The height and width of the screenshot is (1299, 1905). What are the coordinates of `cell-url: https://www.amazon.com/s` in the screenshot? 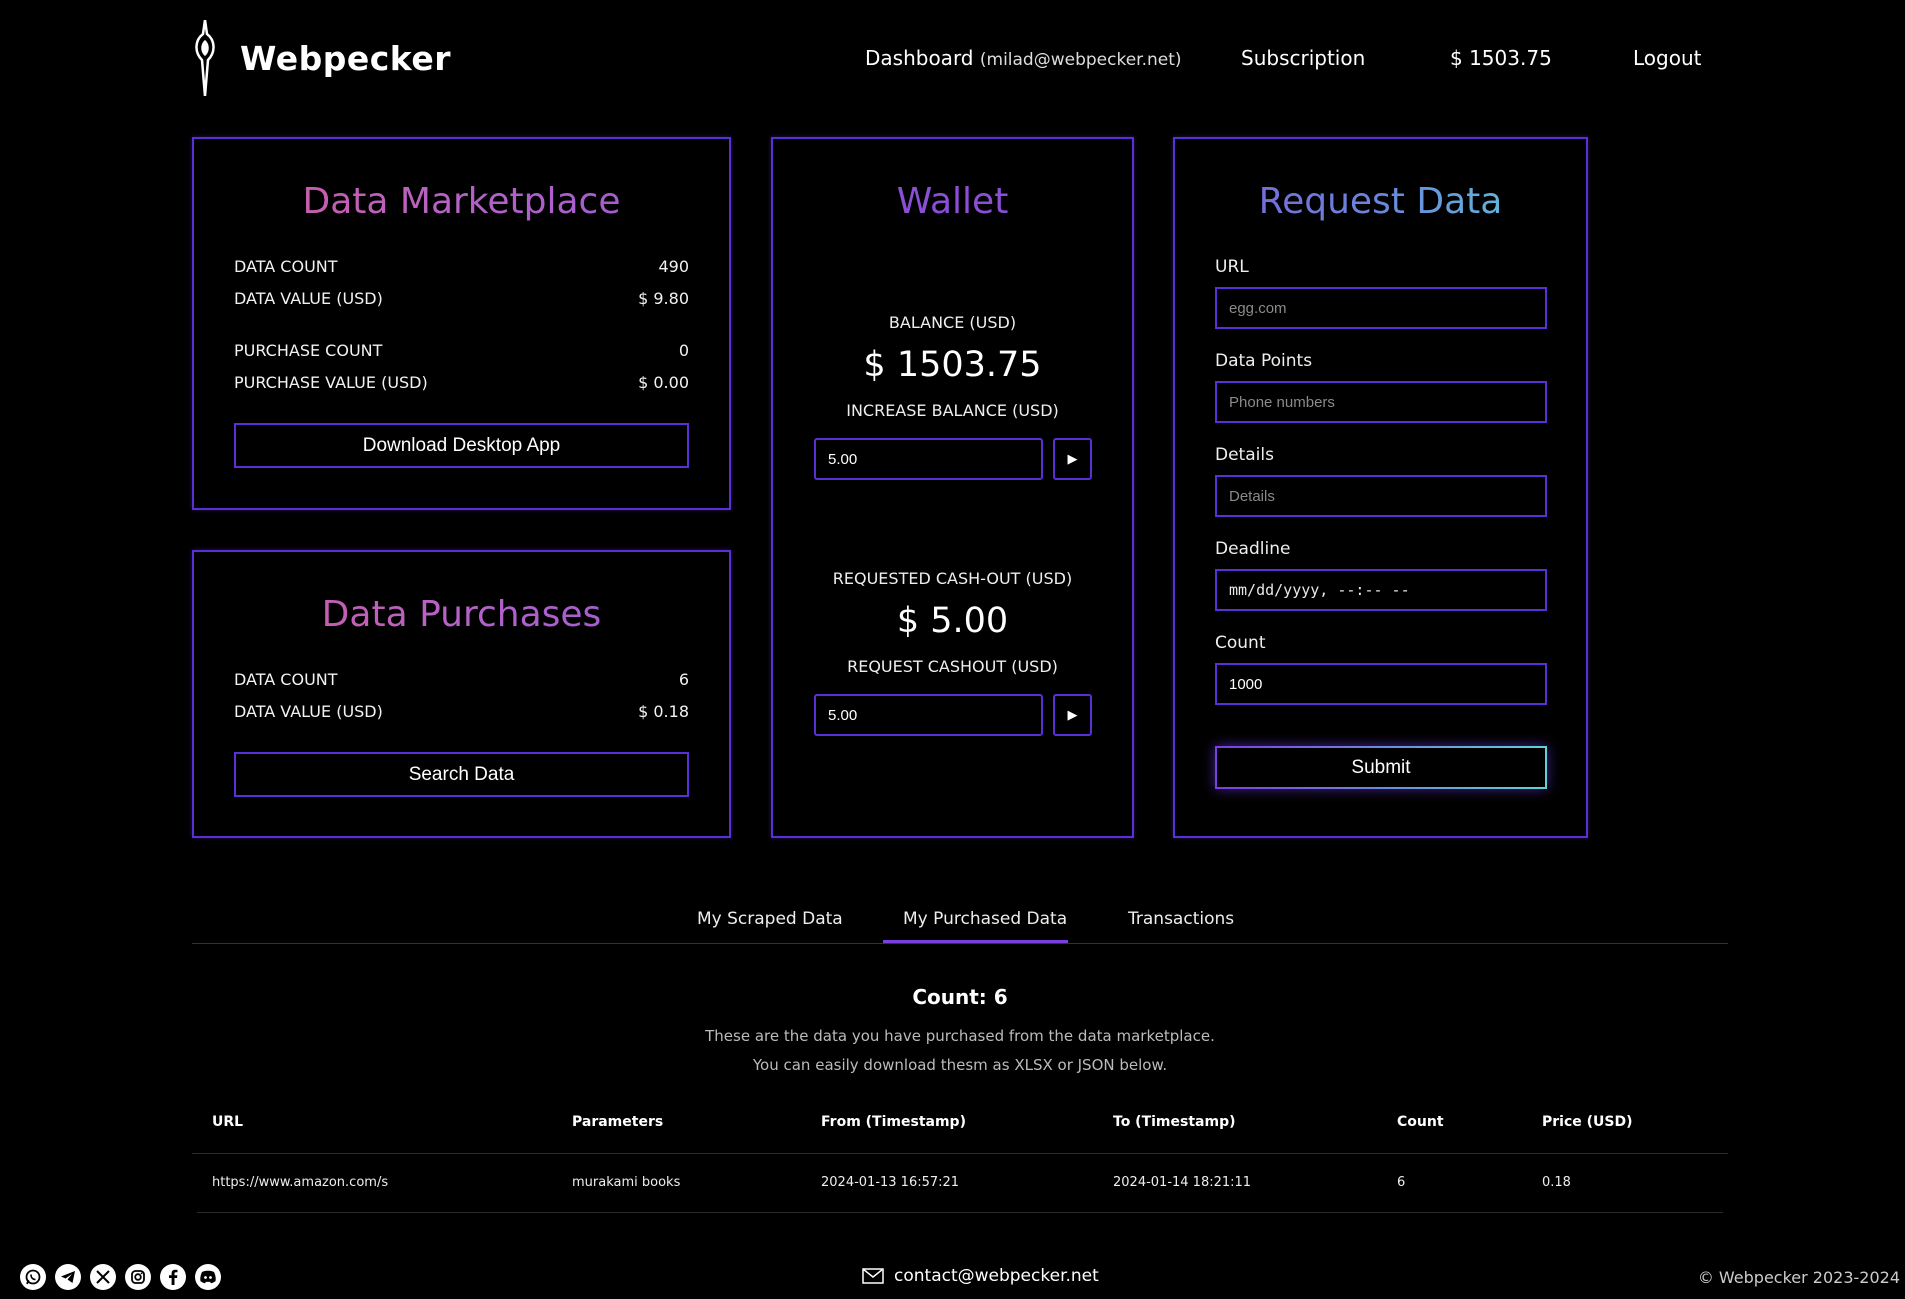 It's located at (300, 1182).